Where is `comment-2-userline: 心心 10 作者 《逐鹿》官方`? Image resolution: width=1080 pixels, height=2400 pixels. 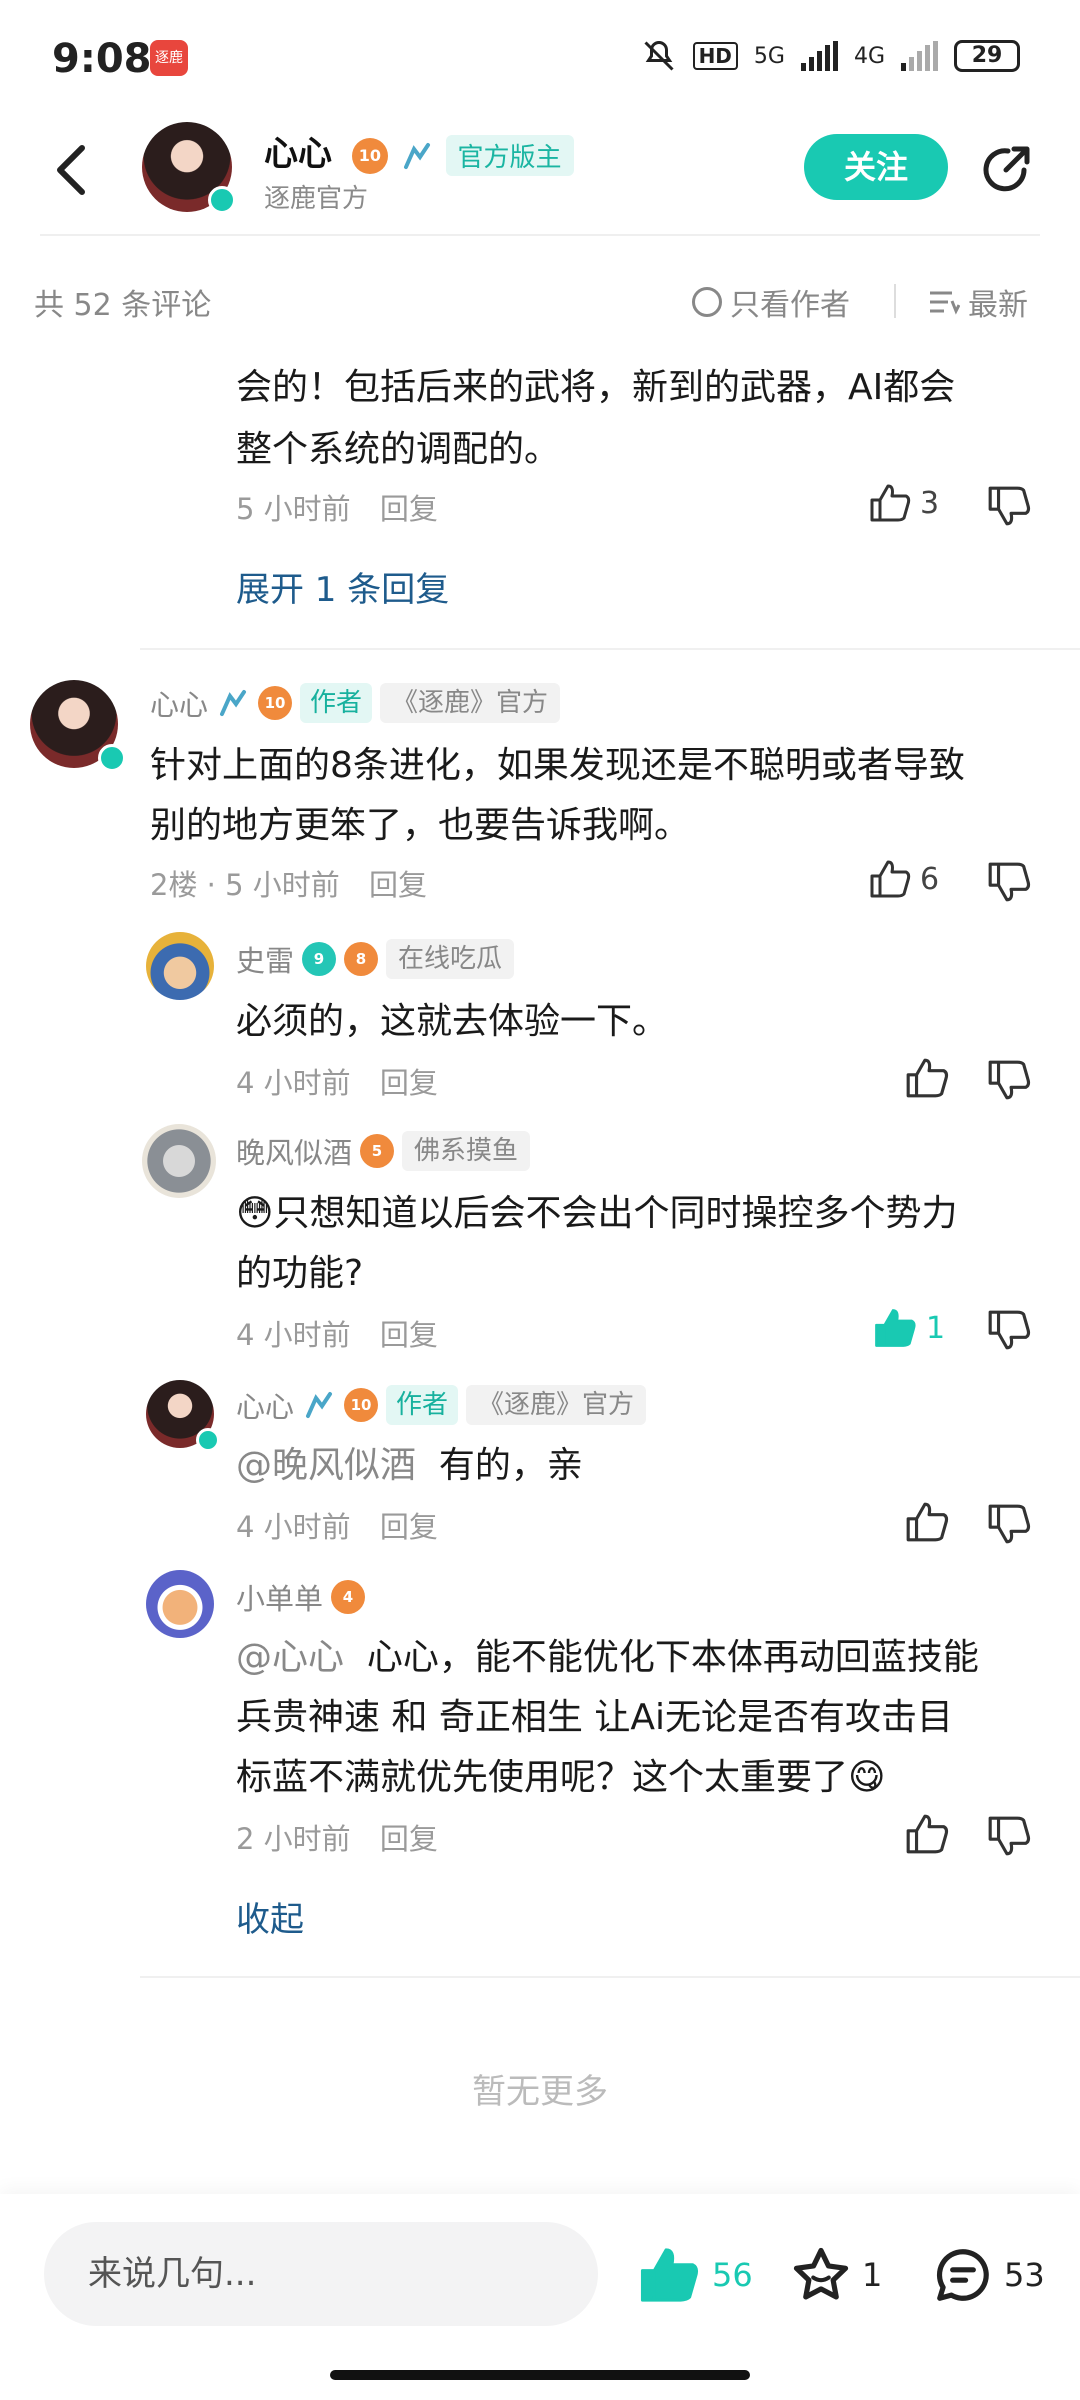 comment-2-userline: 心心 10 作者 《逐鹿》官方 is located at coordinates (355, 703).